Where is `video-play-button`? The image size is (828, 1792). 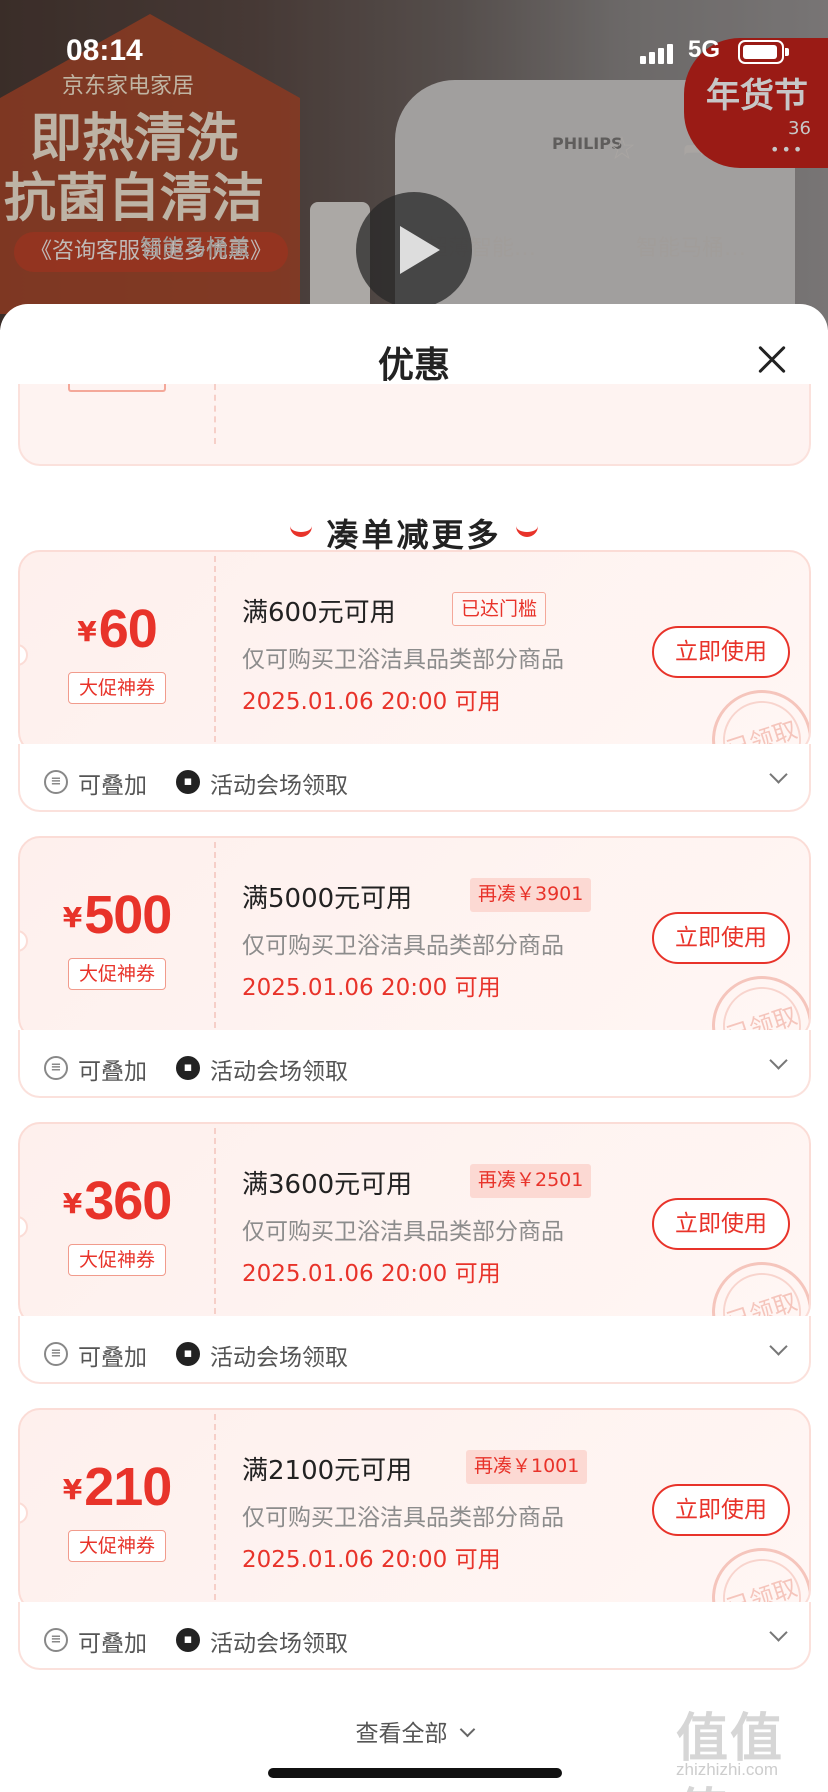 video-play-button is located at coordinates (414, 250).